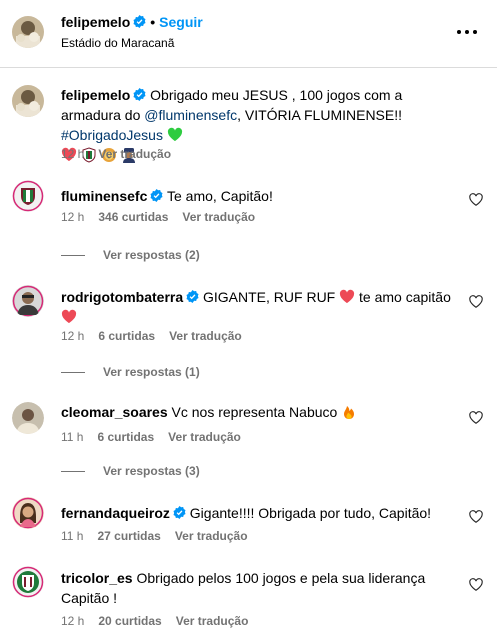 The height and width of the screenshot is (640, 497). What do you see at coordinates (181, 22) in the screenshot?
I see `follow-button: Seguir` at bounding box center [181, 22].